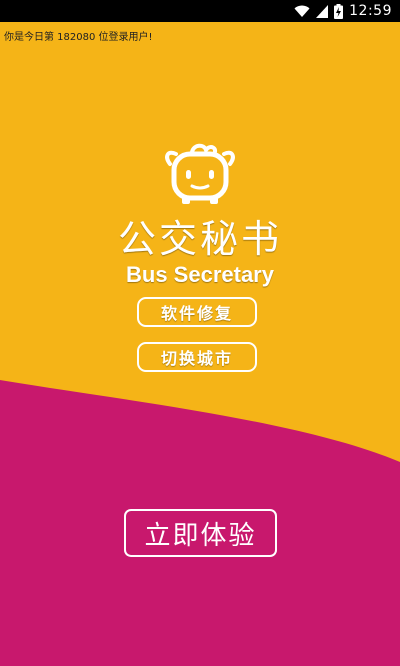 The image size is (400, 666). Describe the element at coordinates (200, 274) in the screenshot. I see `app-subtitle: Bus Secretary` at that location.